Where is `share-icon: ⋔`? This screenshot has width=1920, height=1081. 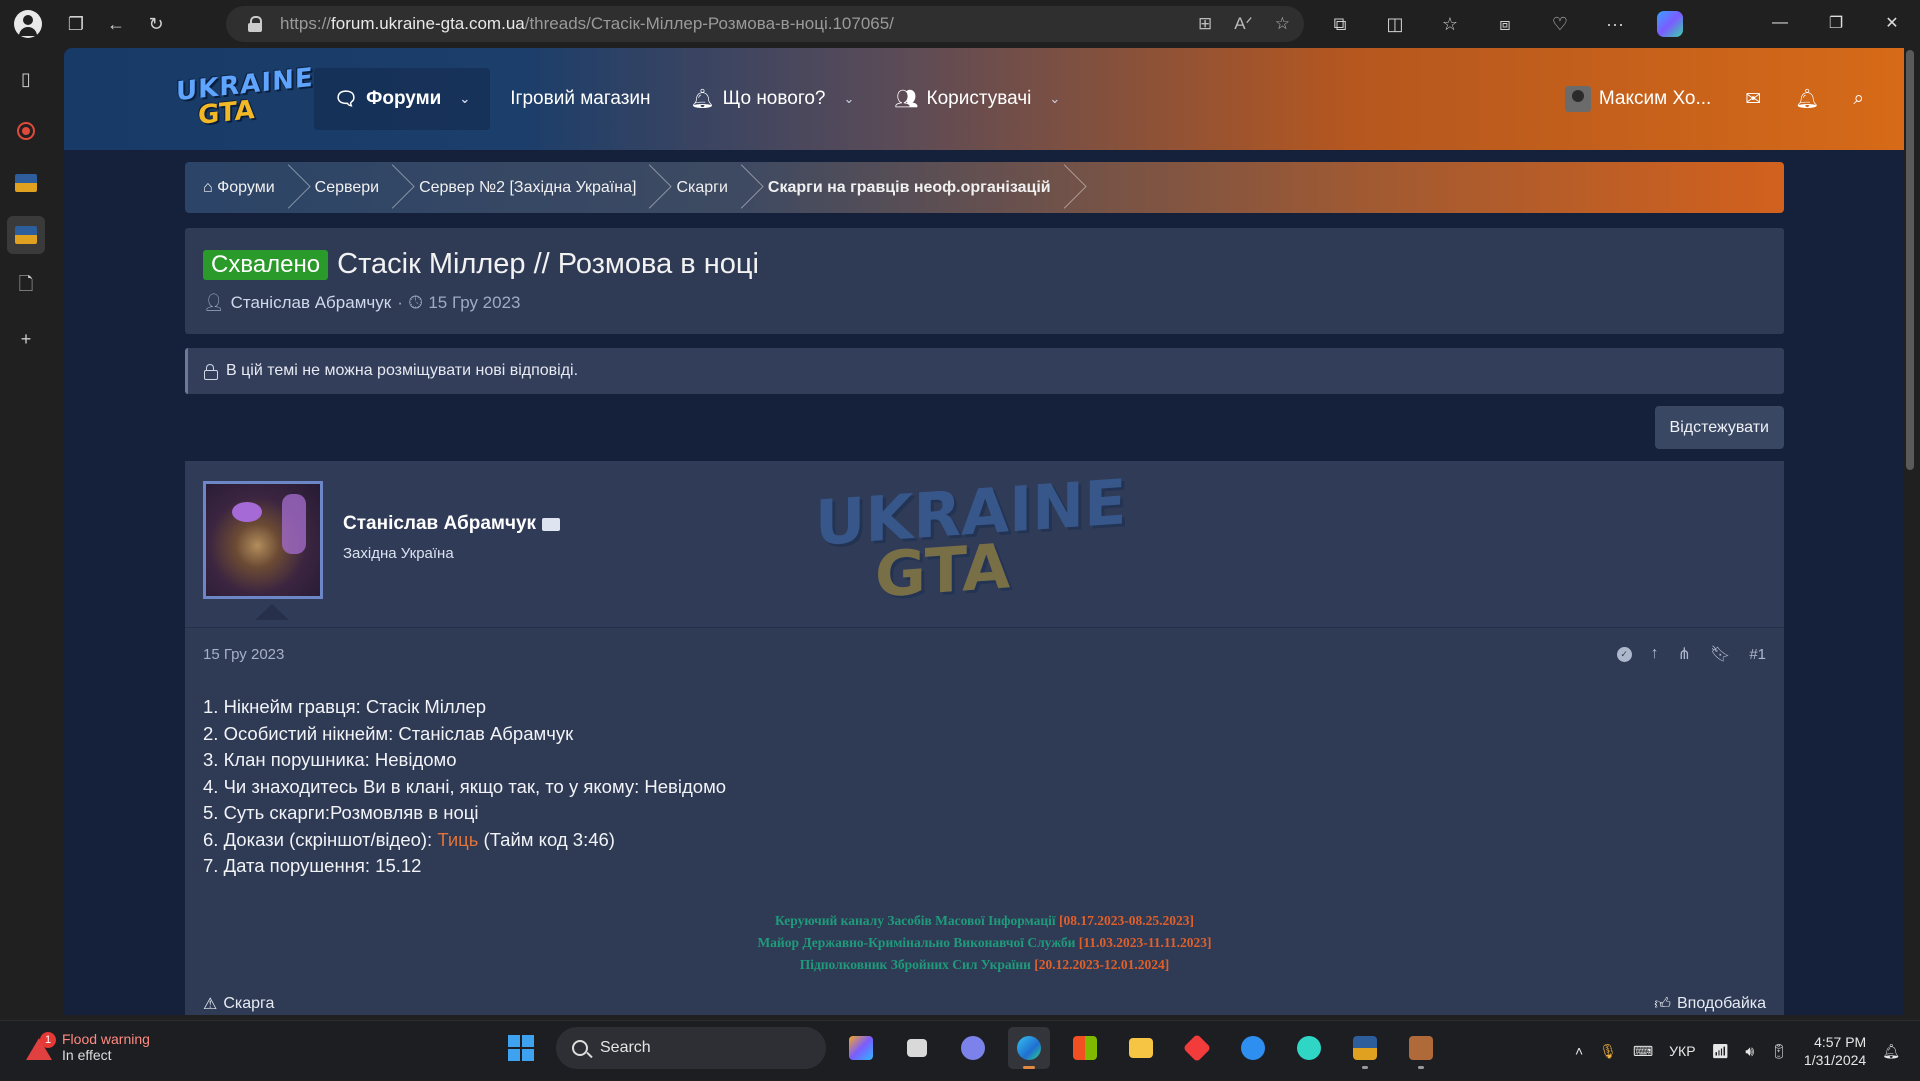
share-icon: ⋔ is located at coordinates (1684, 654).